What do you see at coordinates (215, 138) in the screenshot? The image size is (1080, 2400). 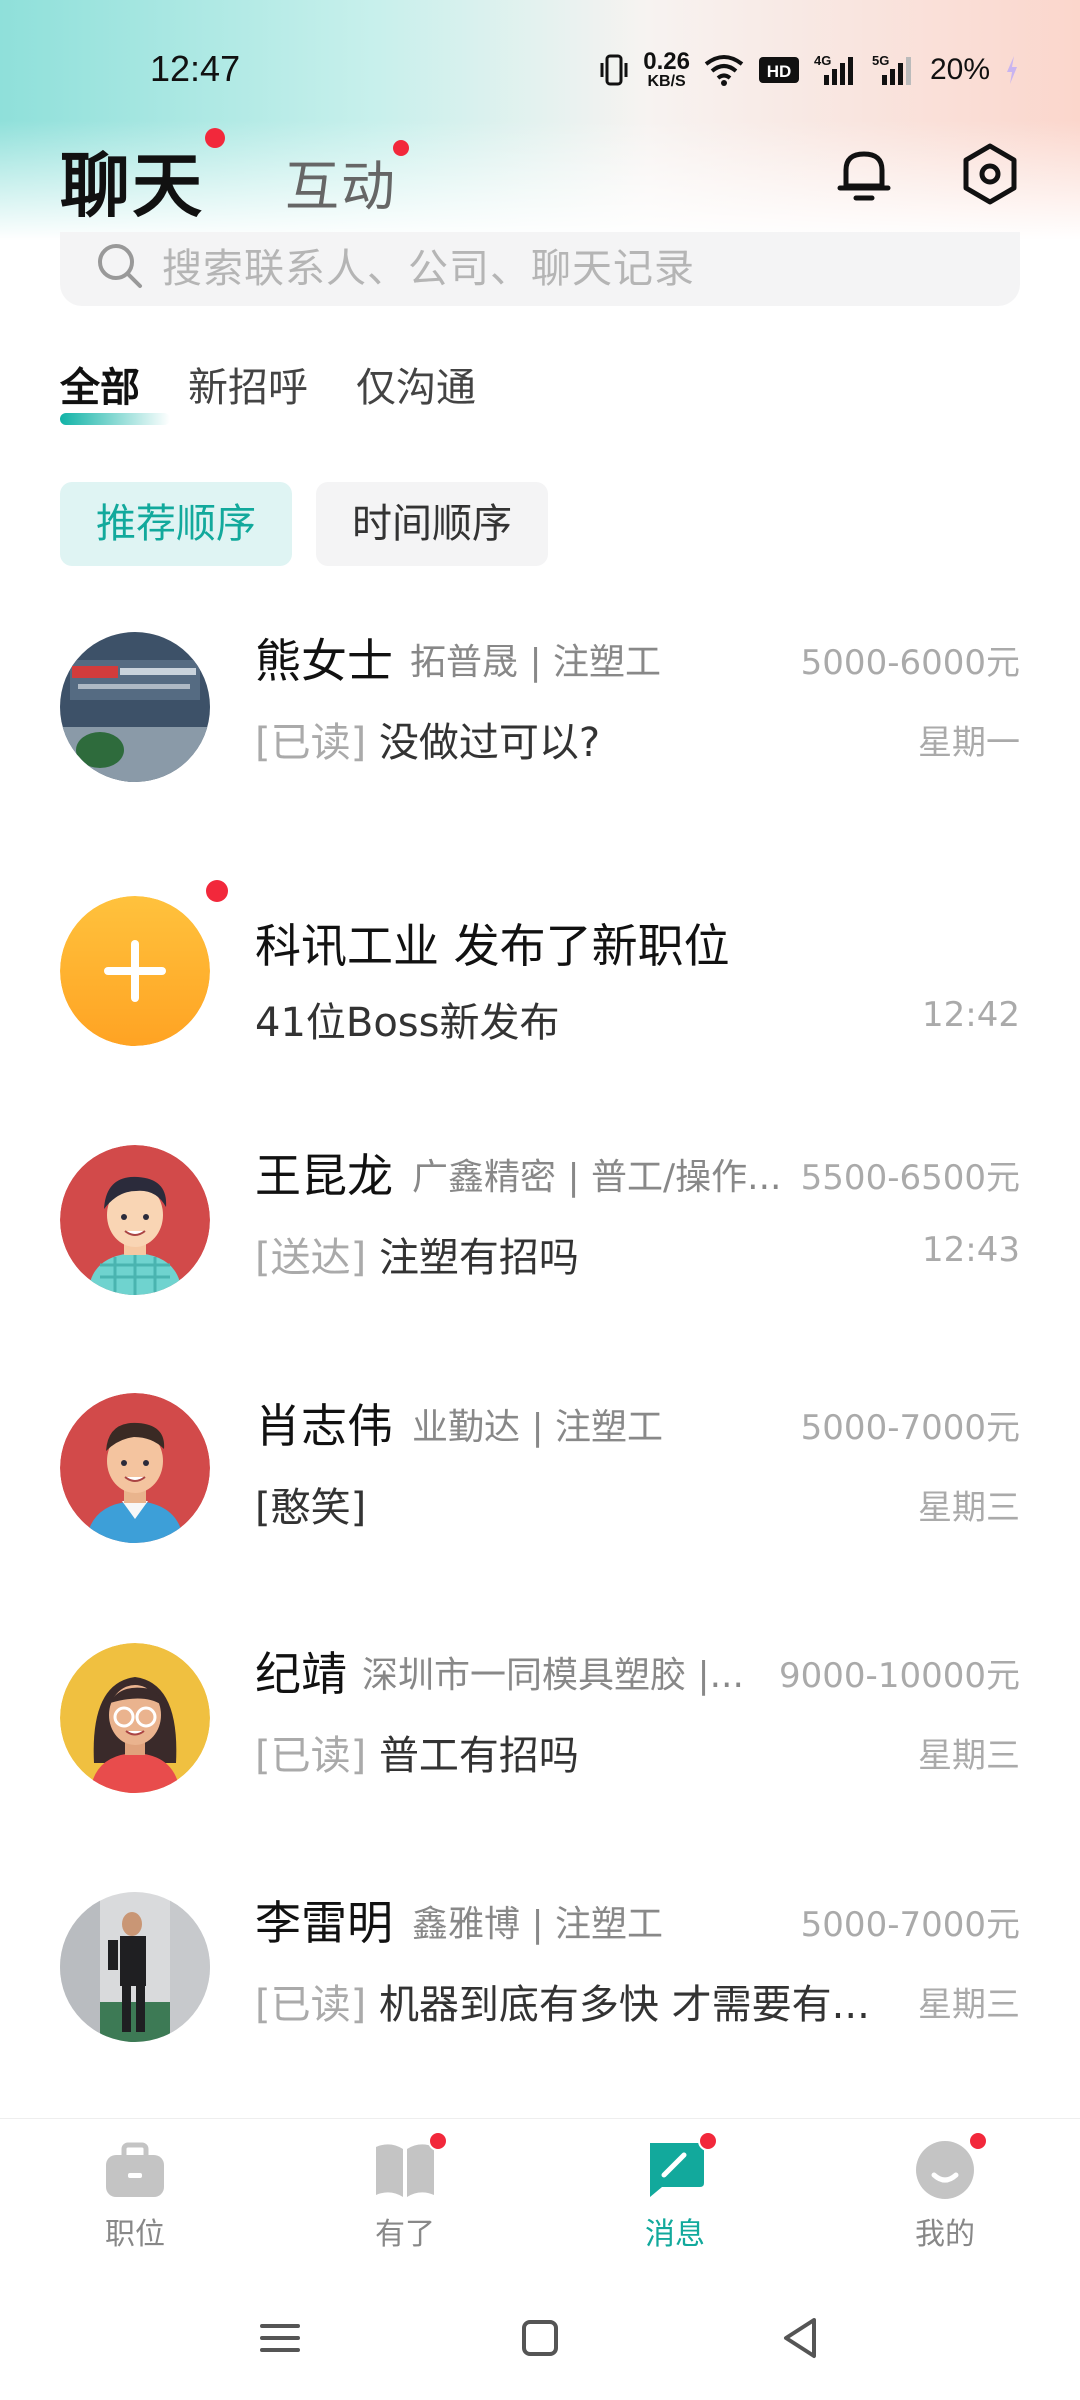 I see `chat-unread-dot` at bounding box center [215, 138].